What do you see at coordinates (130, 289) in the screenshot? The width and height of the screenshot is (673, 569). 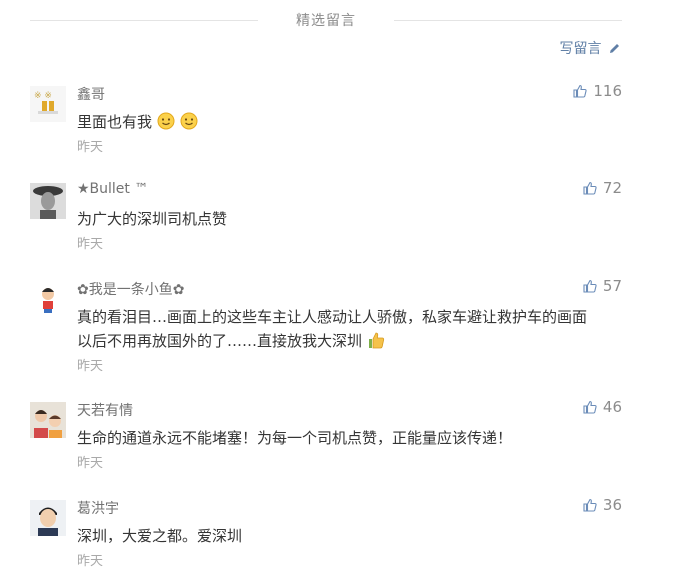 I see `comment-nickname: ✿我是一条小鱼✿` at bounding box center [130, 289].